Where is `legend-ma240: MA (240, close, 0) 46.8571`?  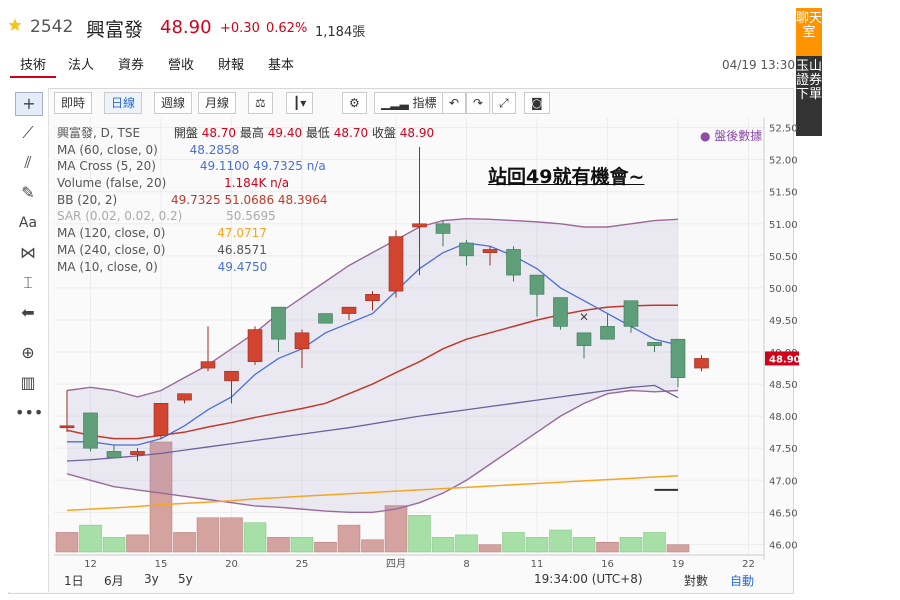
legend-ma240: MA (240, close, 0) 46.8571 is located at coordinates (245, 250).